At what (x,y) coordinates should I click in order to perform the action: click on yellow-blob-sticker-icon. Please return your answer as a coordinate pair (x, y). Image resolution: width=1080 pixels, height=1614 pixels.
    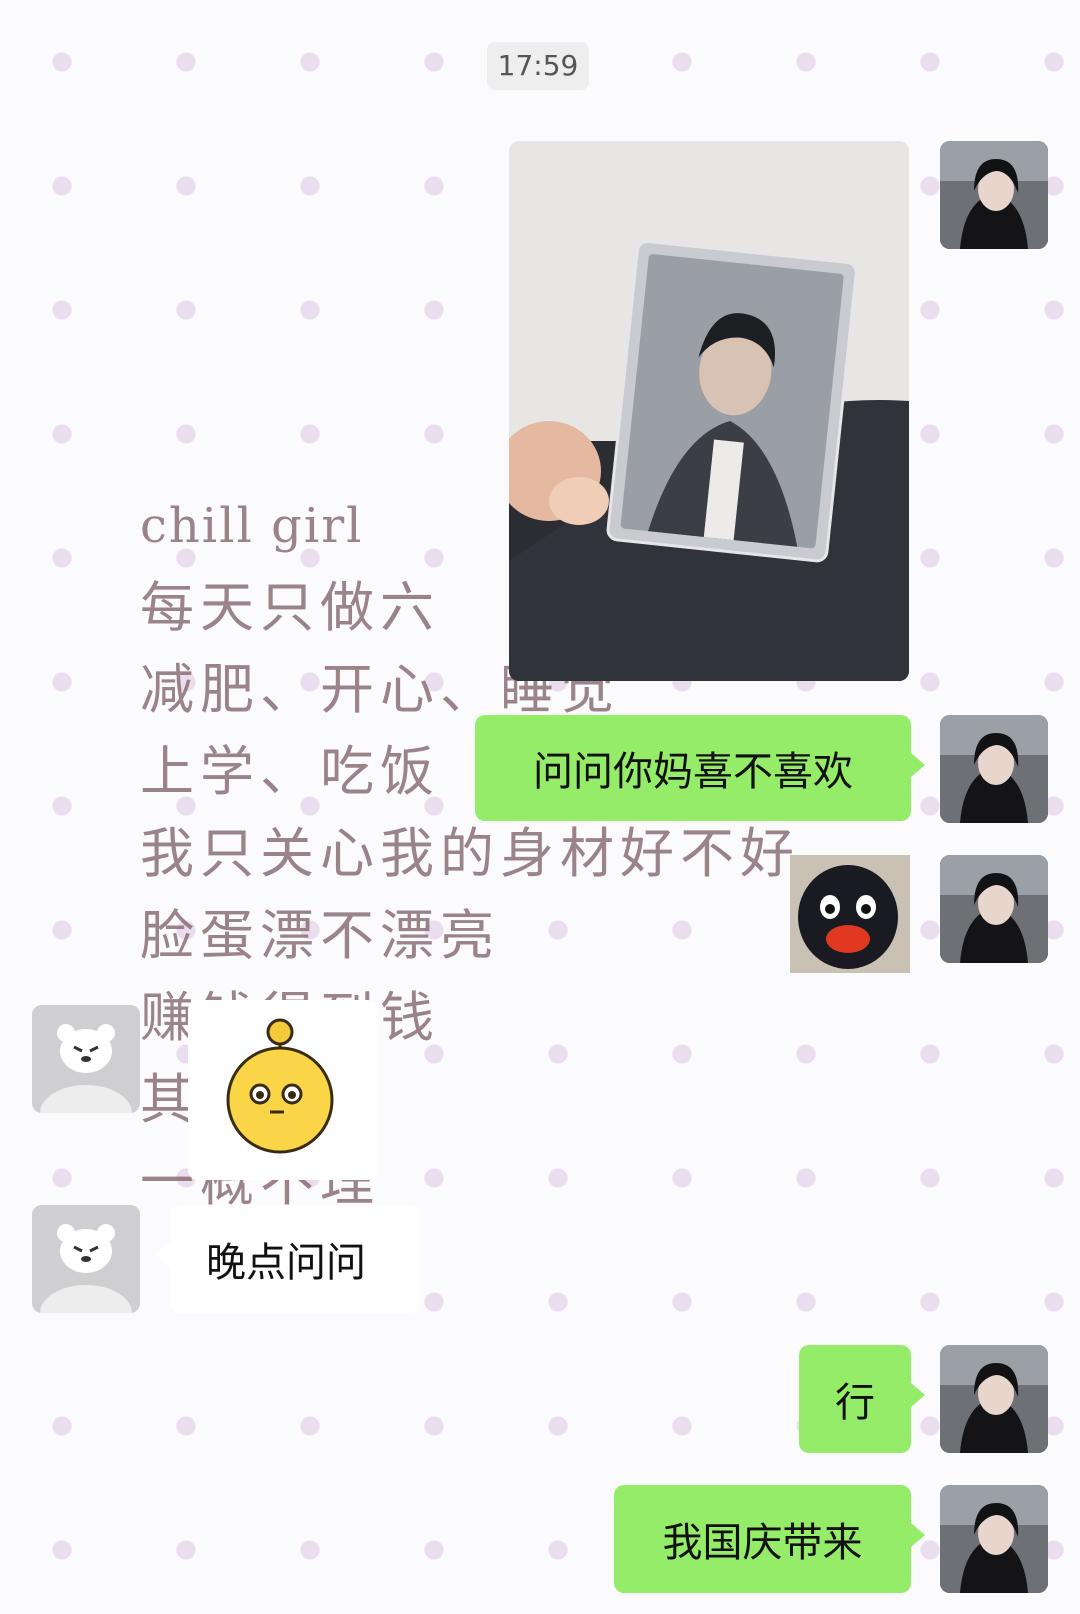
    Looking at the image, I should click on (280, 1086).